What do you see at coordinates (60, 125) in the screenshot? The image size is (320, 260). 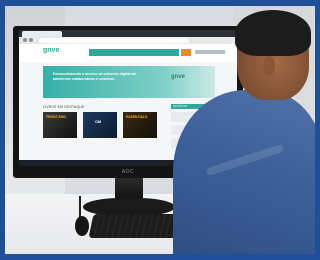 I see `book-card: FRONT-END` at bounding box center [60, 125].